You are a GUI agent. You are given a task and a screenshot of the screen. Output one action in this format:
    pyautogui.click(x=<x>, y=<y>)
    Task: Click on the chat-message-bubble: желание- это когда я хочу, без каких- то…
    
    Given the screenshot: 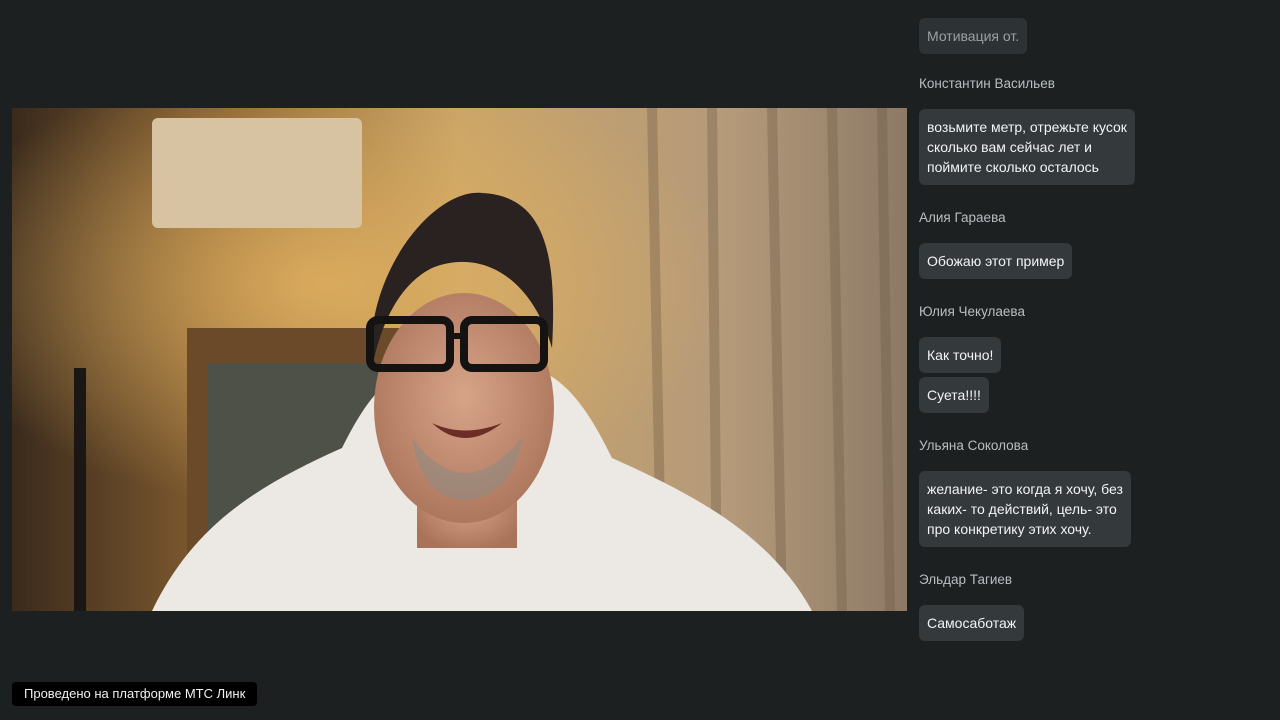 What is the action you would take?
    pyautogui.click(x=1025, y=509)
    